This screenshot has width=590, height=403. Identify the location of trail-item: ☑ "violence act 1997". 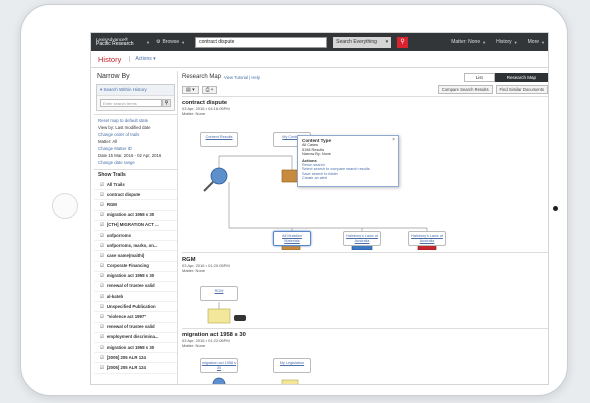
(135, 317).